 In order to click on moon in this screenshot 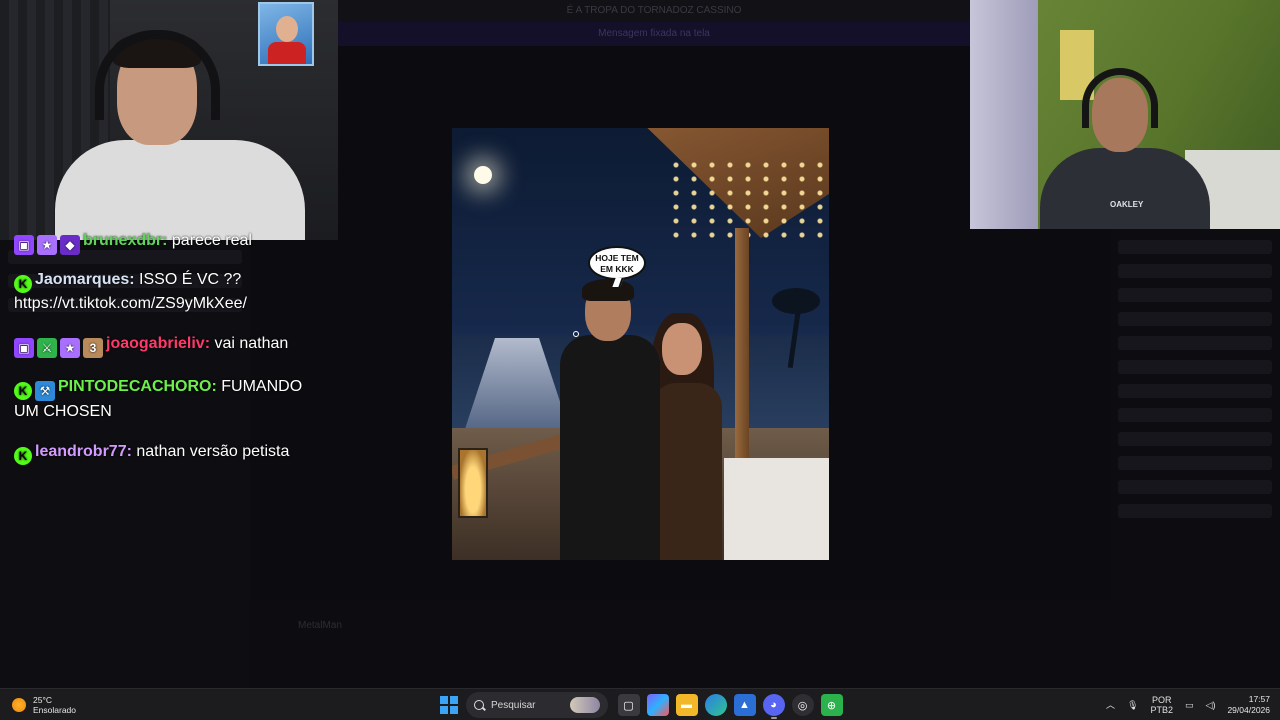, I will do `click(483, 175)`.